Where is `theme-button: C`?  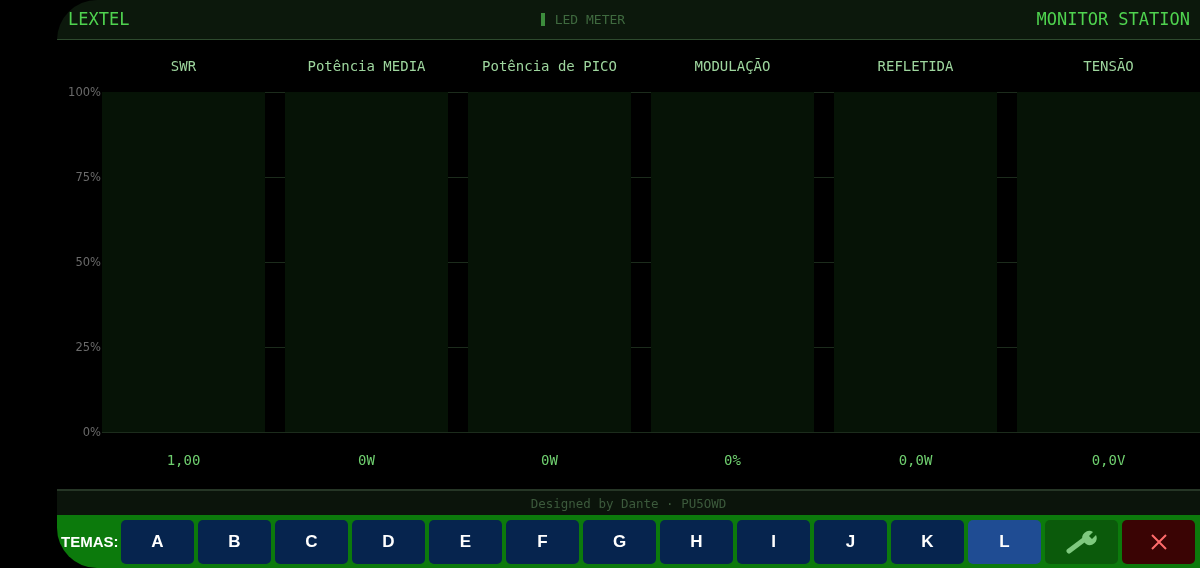
theme-button: C is located at coordinates (311, 541).